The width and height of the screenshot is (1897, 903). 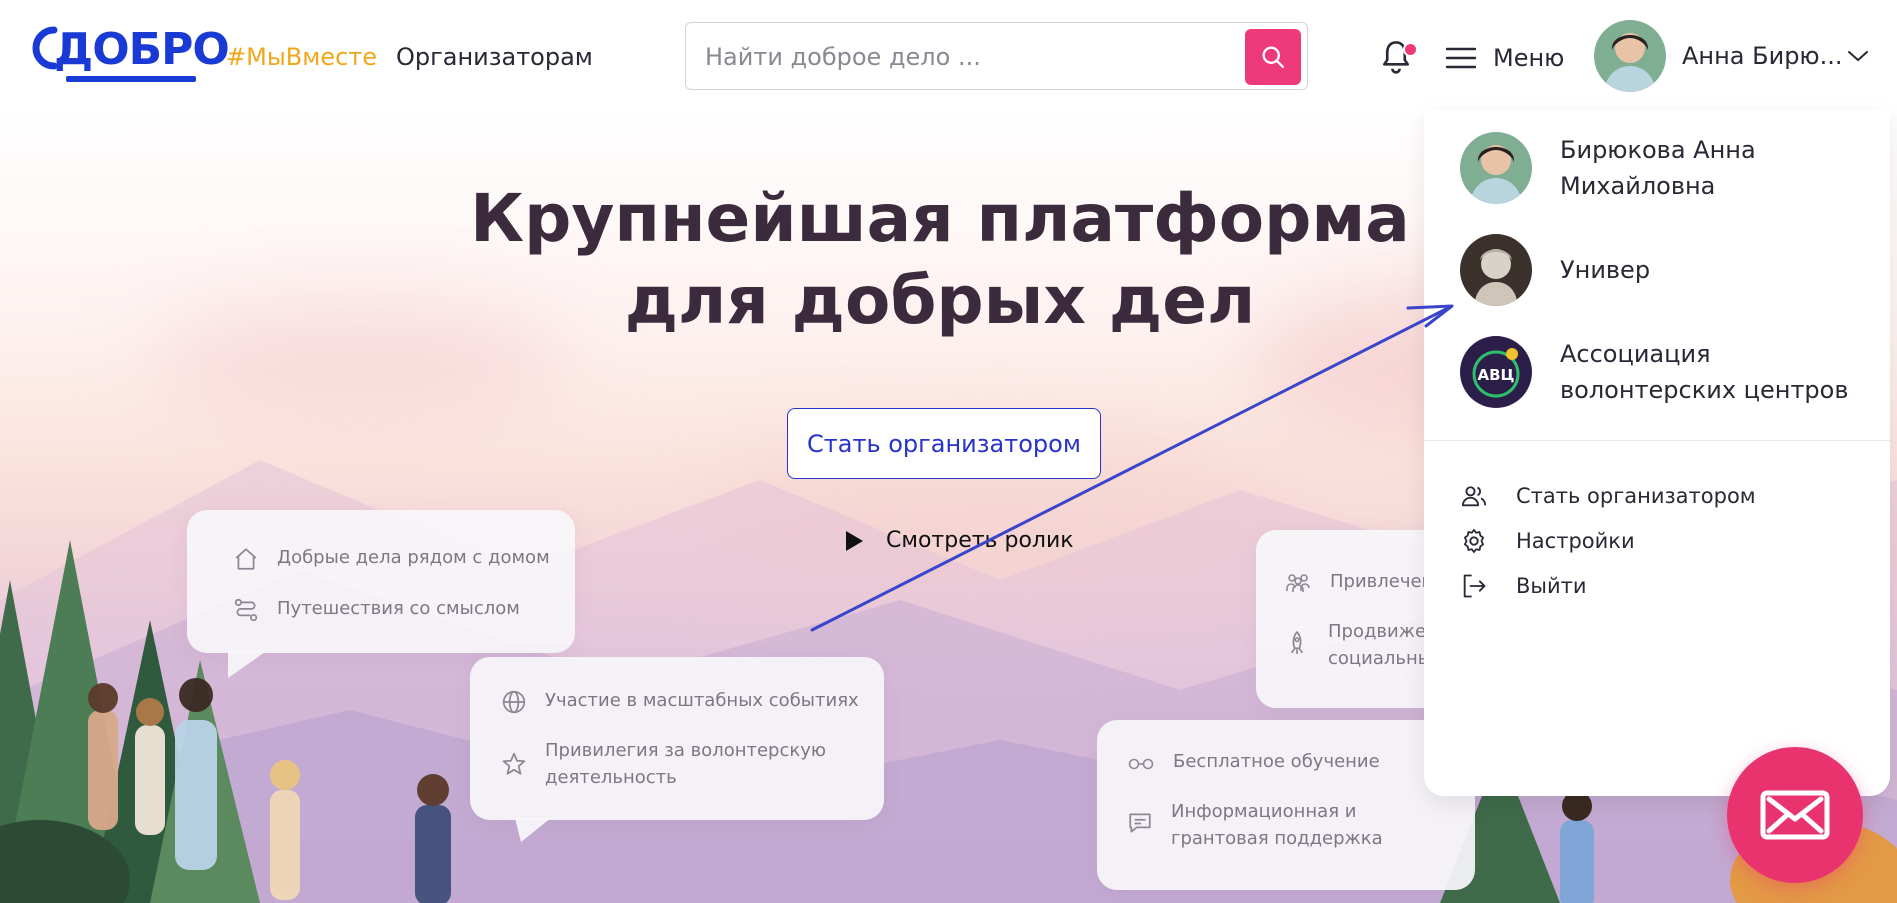 I want to click on feature-item: Информационная и грантовая поддержка, so click(x=1287, y=825).